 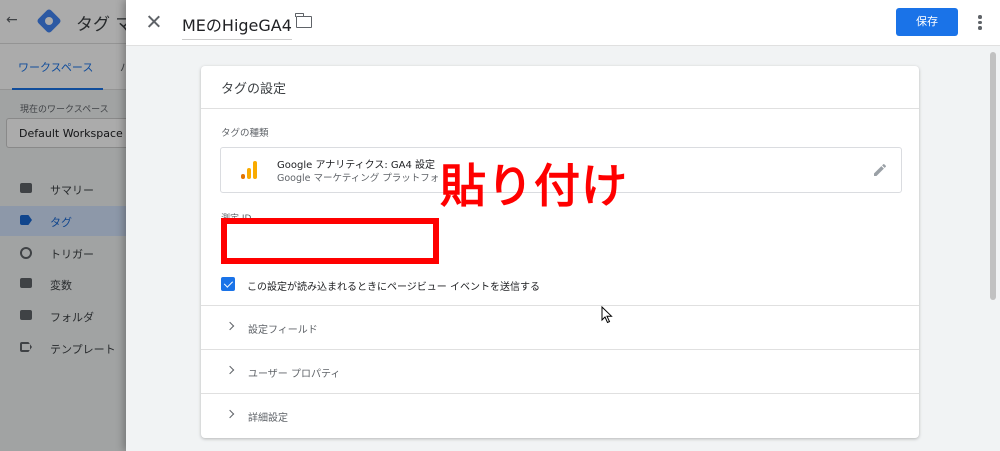 What do you see at coordinates (607, 315) in the screenshot?
I see `mouse-cursor-icon` at bounding box center [607, 315].